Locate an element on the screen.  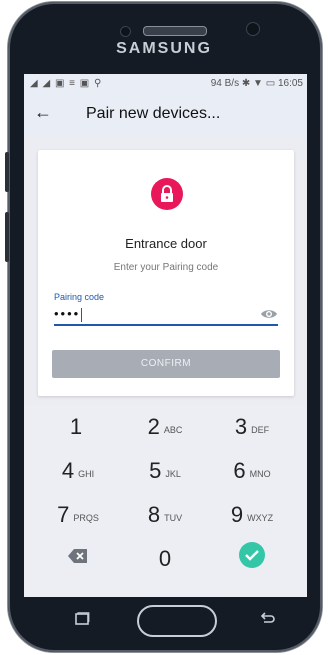
arrow-back-icon: ← is located at coordinates (43, 112).